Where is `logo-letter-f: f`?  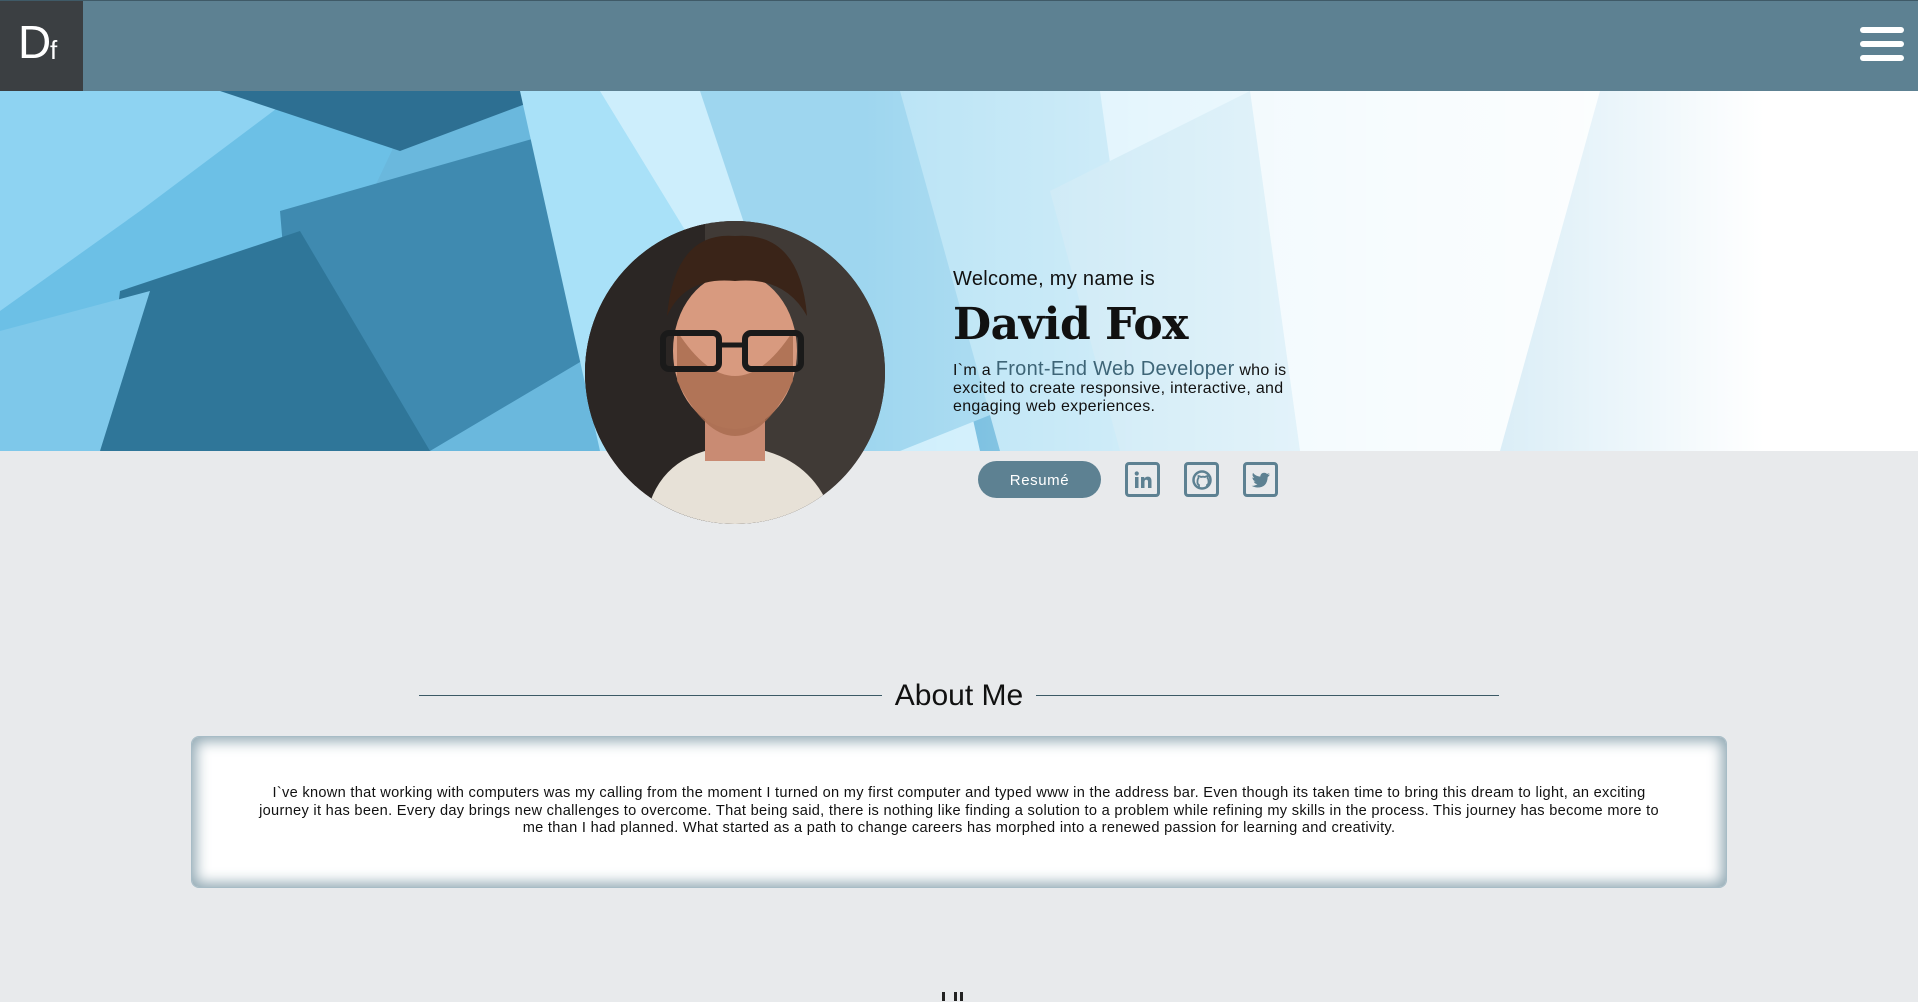 logo-letter-f: f is located at coordinates (54, 50).